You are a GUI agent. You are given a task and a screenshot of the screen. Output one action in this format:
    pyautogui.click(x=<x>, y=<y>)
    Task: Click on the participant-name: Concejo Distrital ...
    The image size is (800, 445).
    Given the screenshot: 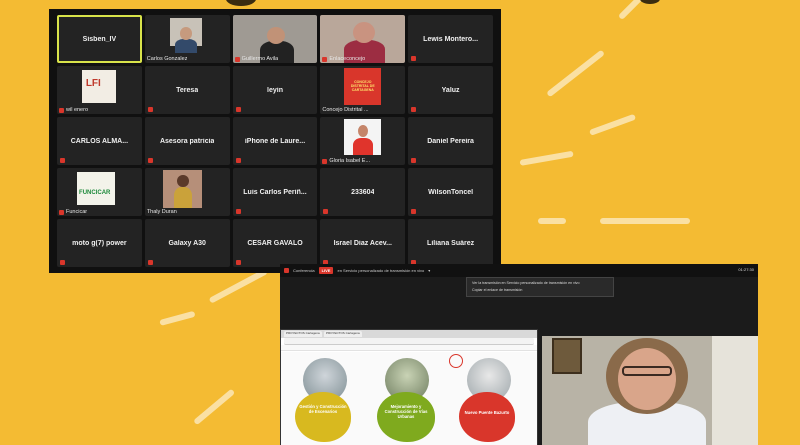 What is the action you would take?
    pyautogui.click(x=345, y=110)
    